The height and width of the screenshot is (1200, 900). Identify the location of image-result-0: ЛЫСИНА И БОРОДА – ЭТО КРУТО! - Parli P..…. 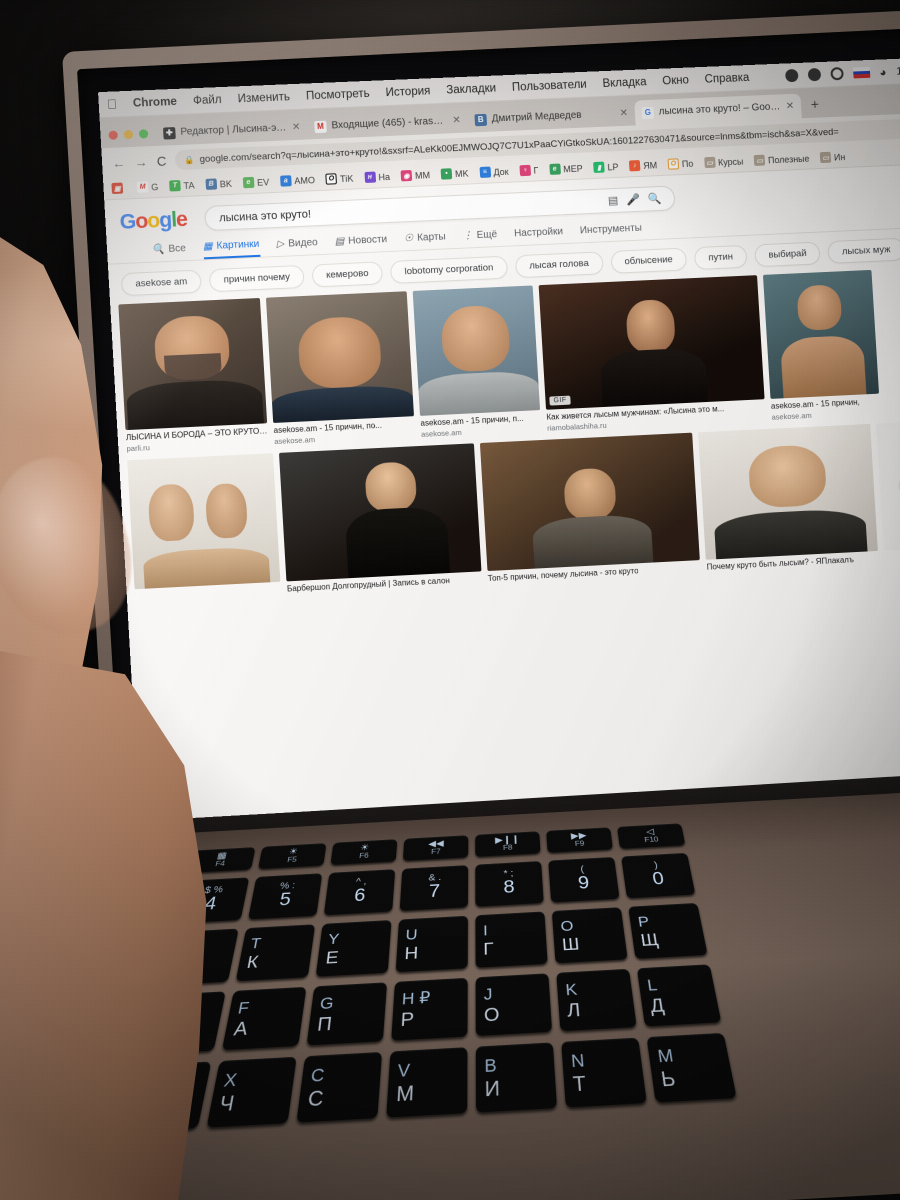
(193, 375).